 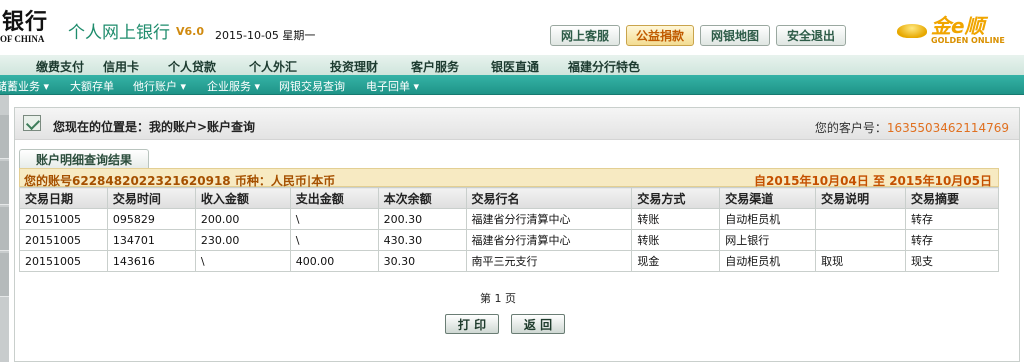 I want to click on col-income: 收入金额, so click(x=242, y=198).